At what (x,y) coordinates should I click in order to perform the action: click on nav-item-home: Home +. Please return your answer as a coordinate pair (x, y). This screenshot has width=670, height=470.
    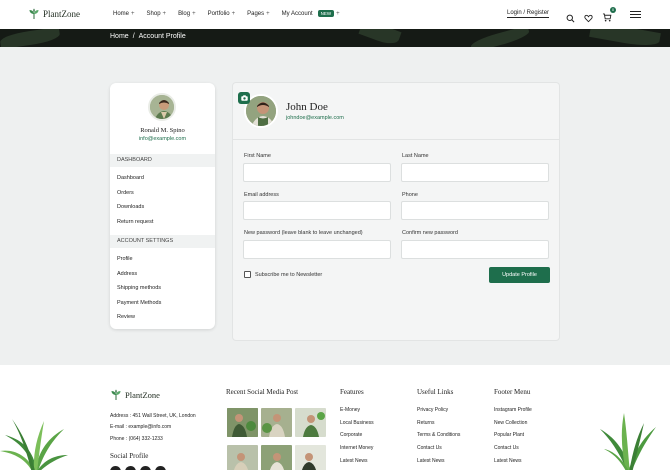
    Looking at the image, I should click on (124, 13).